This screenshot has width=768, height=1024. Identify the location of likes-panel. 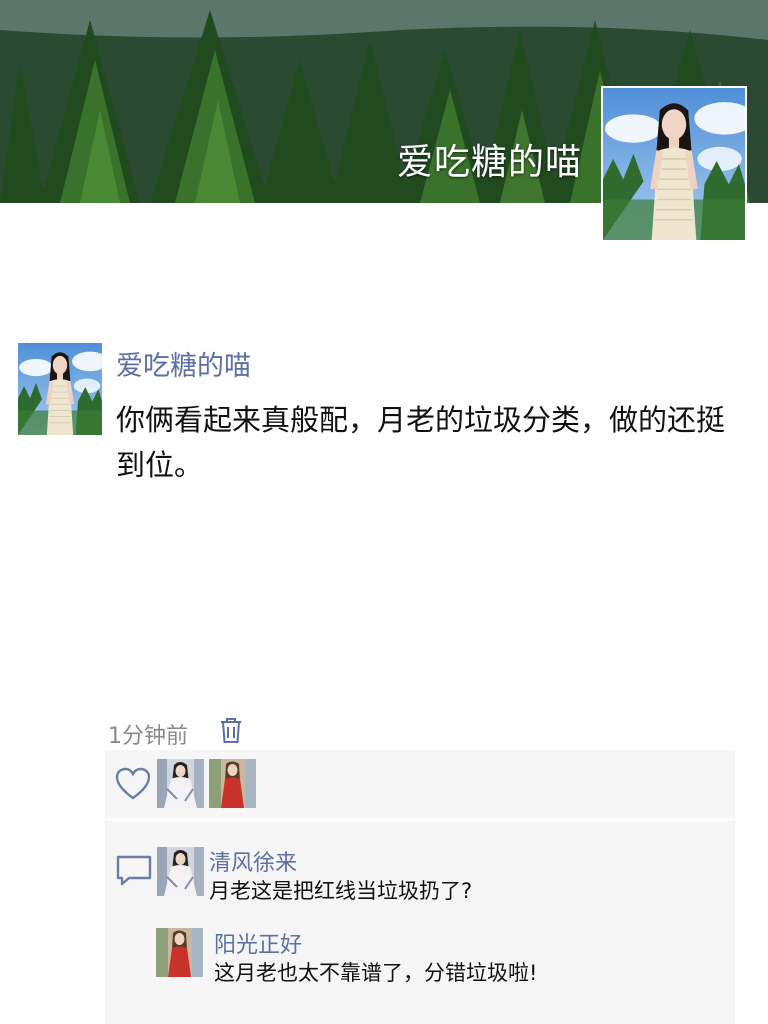
(420, 784).